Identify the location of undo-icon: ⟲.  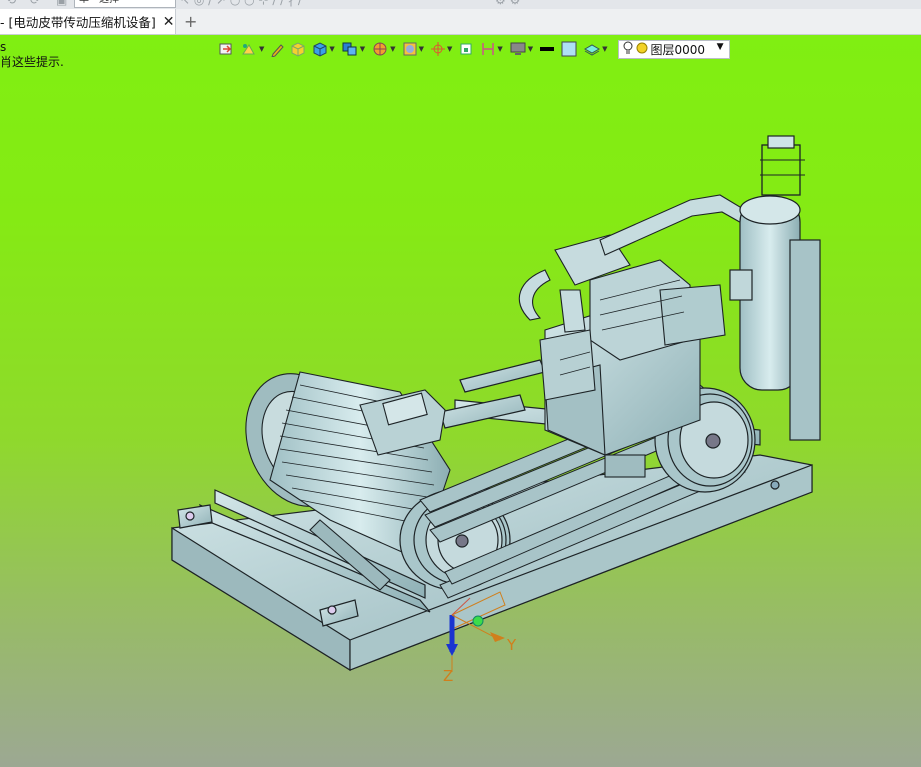
(11, 3).